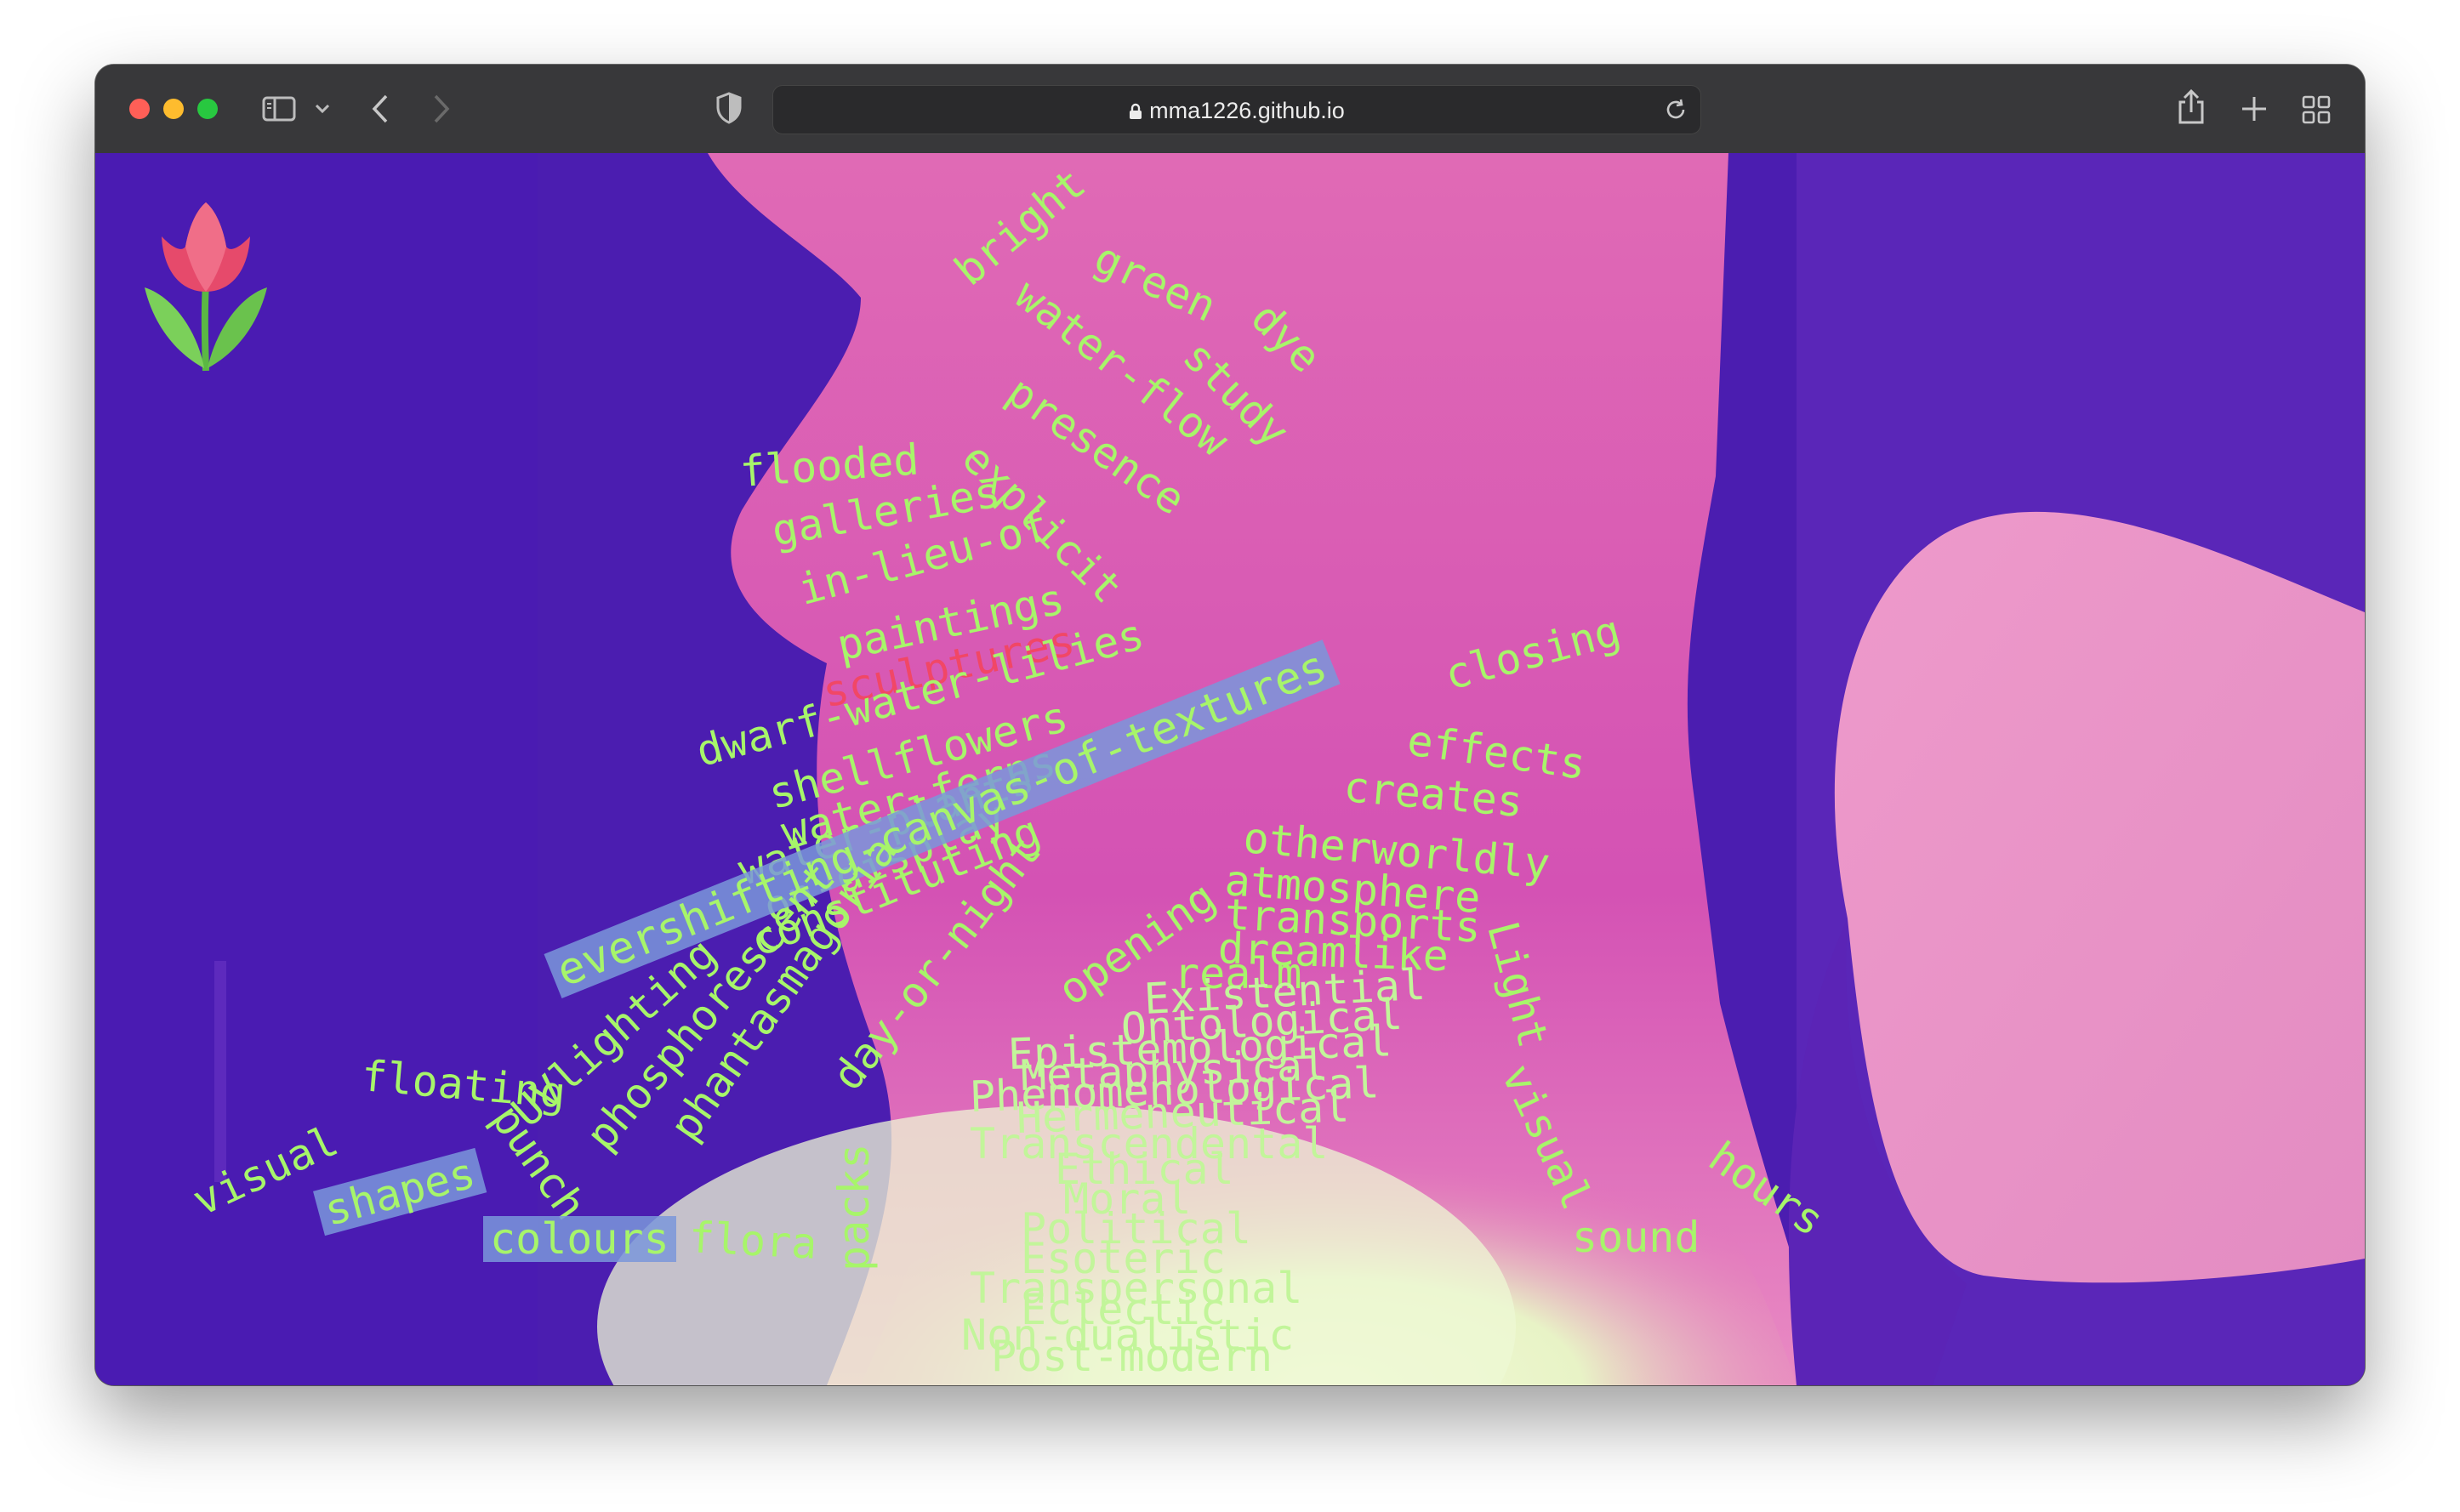 The image size is (2460, 1512). What do you see at coordinates (729, 108) in the screenshot?
I see `shield-icon` at bounding box center [729, 108].